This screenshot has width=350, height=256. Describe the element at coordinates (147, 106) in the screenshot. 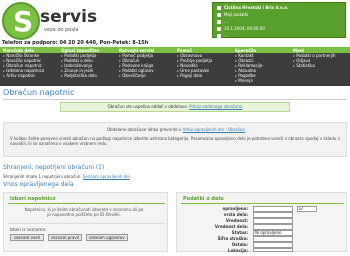

I see `notice-text: Obračun ste uspešno oddali v obdelavo.` at that location.